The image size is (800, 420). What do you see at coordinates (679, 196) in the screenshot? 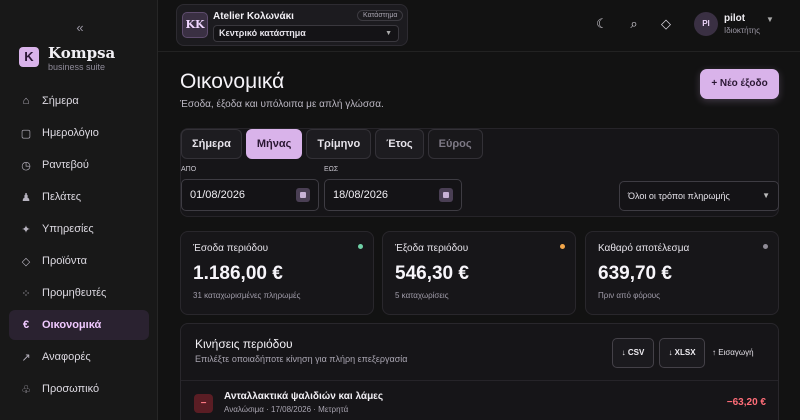
I see `payment-method-value: Όλοι οι τρόποι πληρωμής` at bounding box center [679, 196].